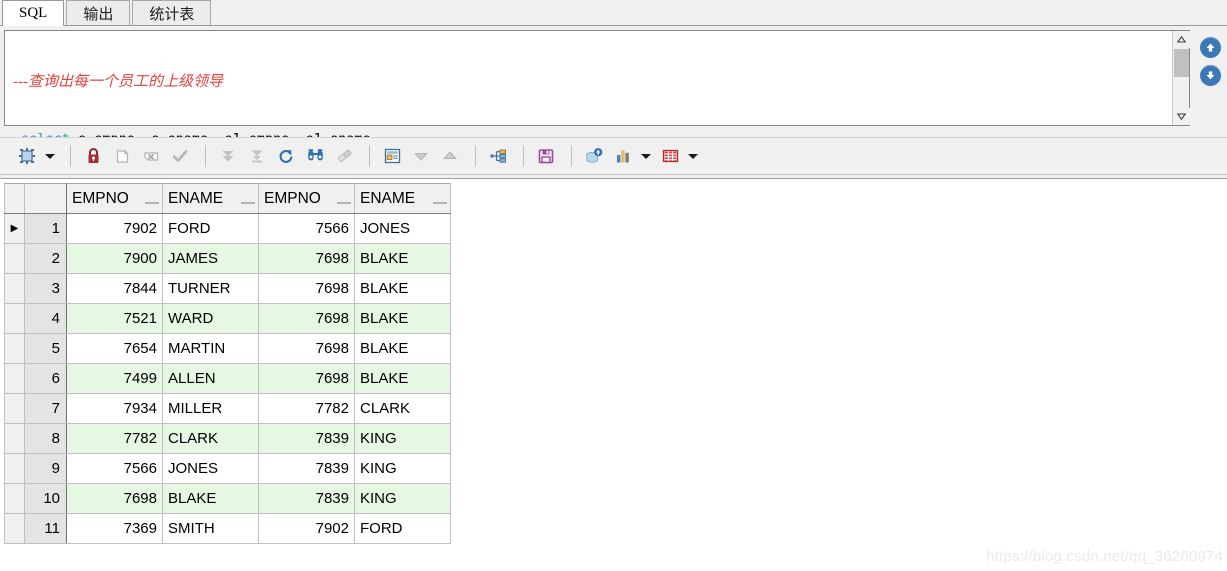  I want to click on cell-empno-1: 7782, so click(114, 438).